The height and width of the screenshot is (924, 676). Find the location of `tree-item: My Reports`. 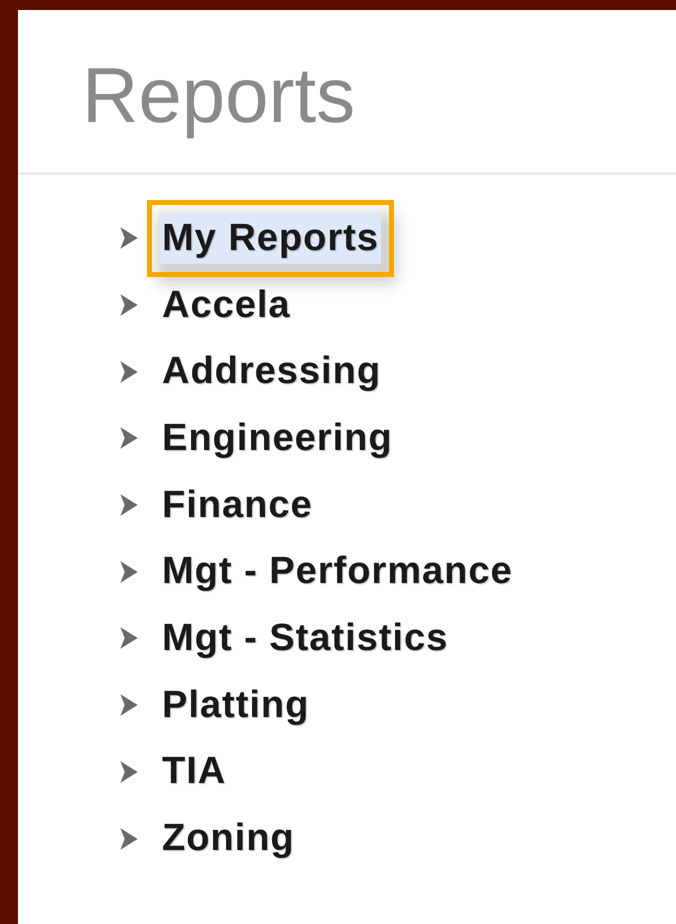

tree-item: My Reports is located at coordinates (270, 238).